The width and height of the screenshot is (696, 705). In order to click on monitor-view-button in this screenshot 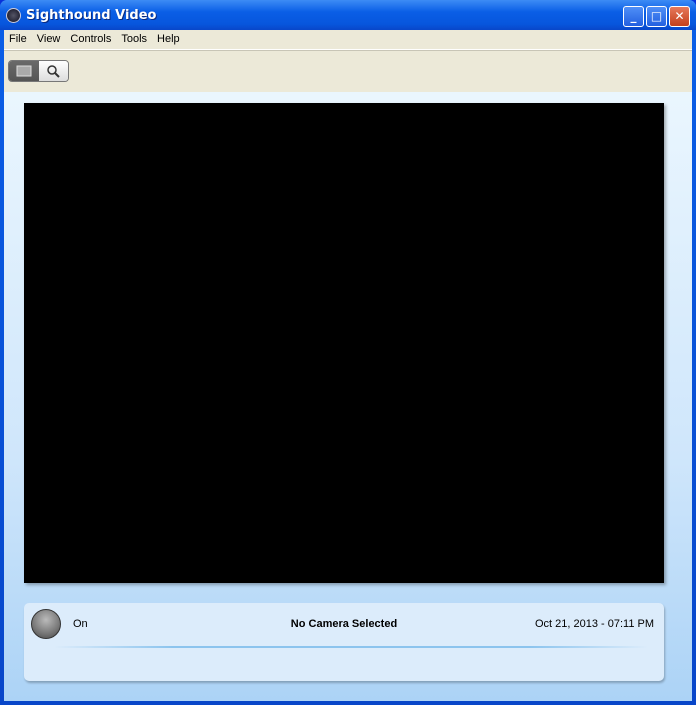, I will do `click(24, 71)`.